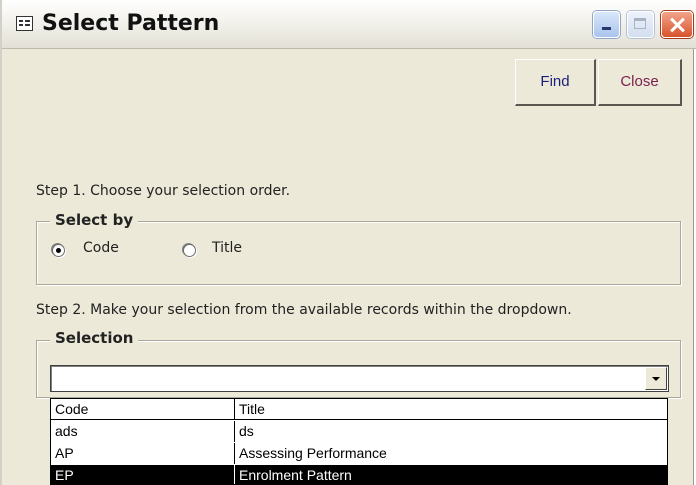  I want to click on list-item-title: ds, so click(451, 431).